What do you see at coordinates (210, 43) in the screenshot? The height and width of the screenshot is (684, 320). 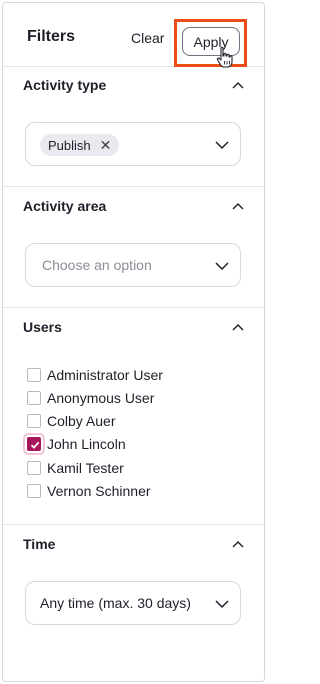 I see `apply-highlight: Apply` at bounding box center [210, 43].